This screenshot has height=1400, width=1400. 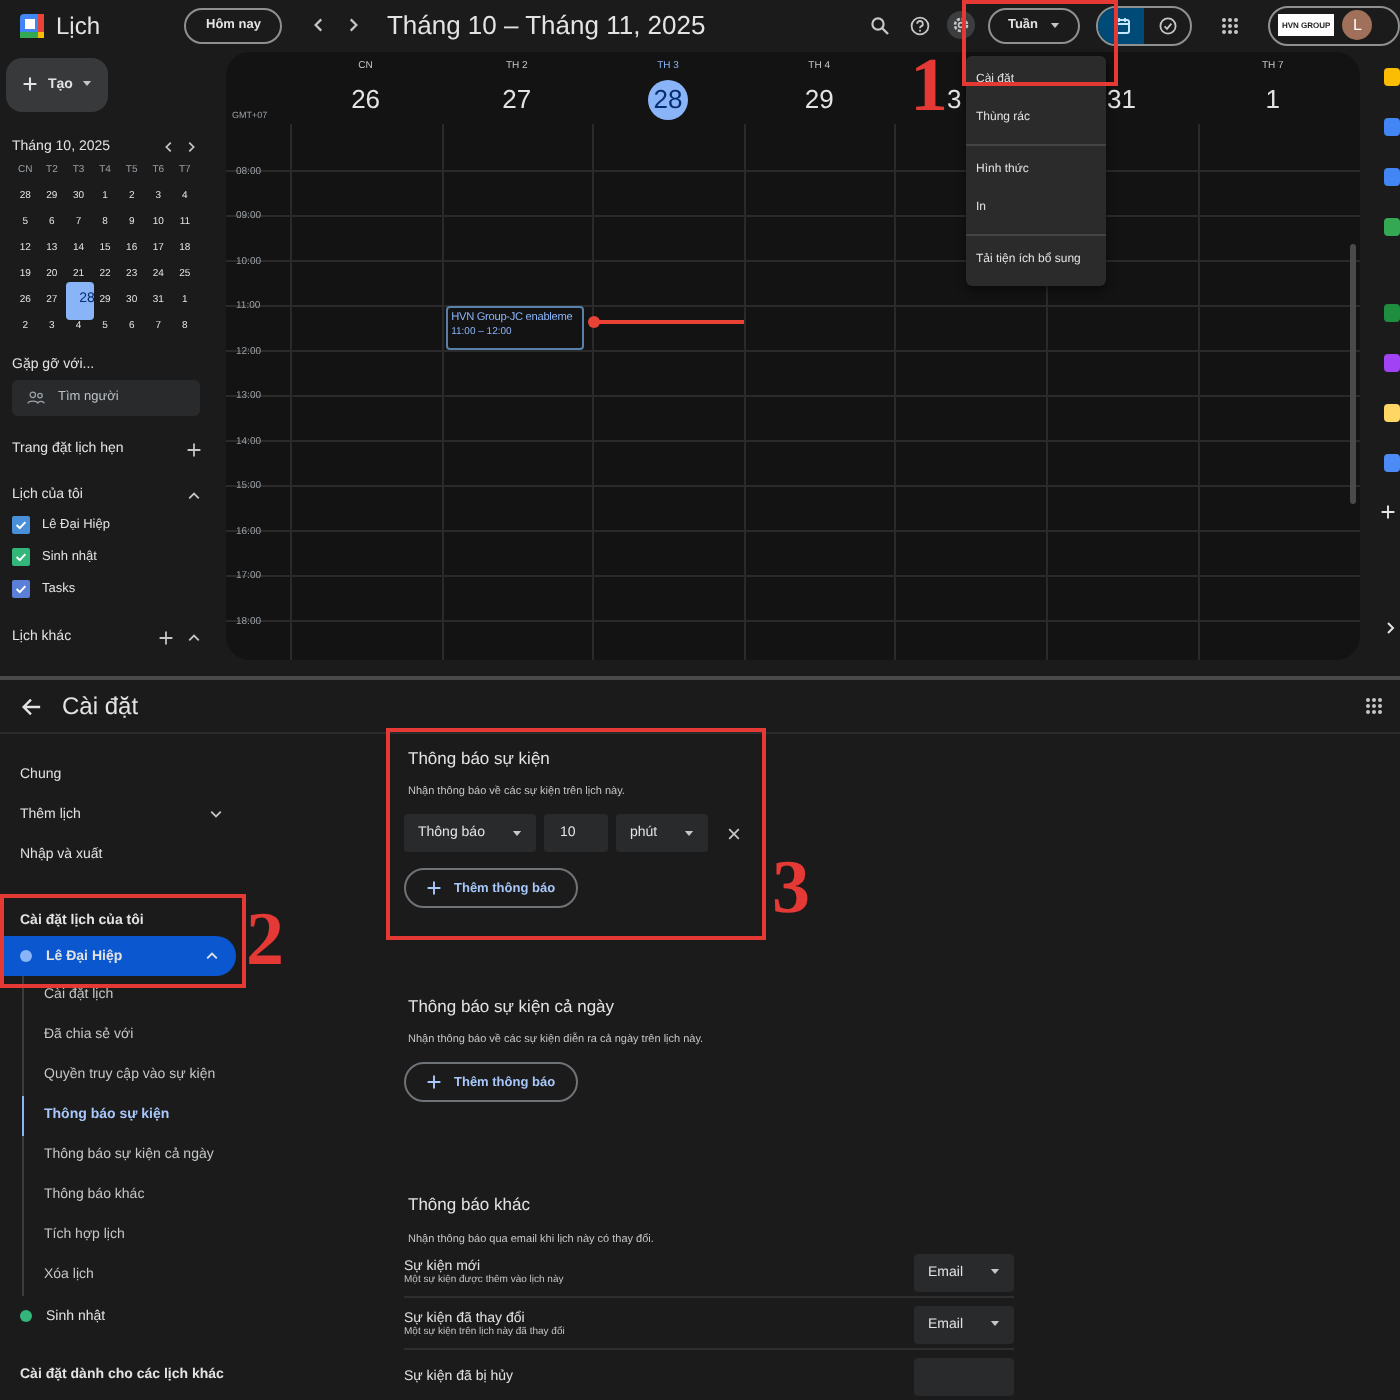 What do you see at coordinates (734, 833) in the screenshot?
I see `close-icon` at bounding box center [734, 833].